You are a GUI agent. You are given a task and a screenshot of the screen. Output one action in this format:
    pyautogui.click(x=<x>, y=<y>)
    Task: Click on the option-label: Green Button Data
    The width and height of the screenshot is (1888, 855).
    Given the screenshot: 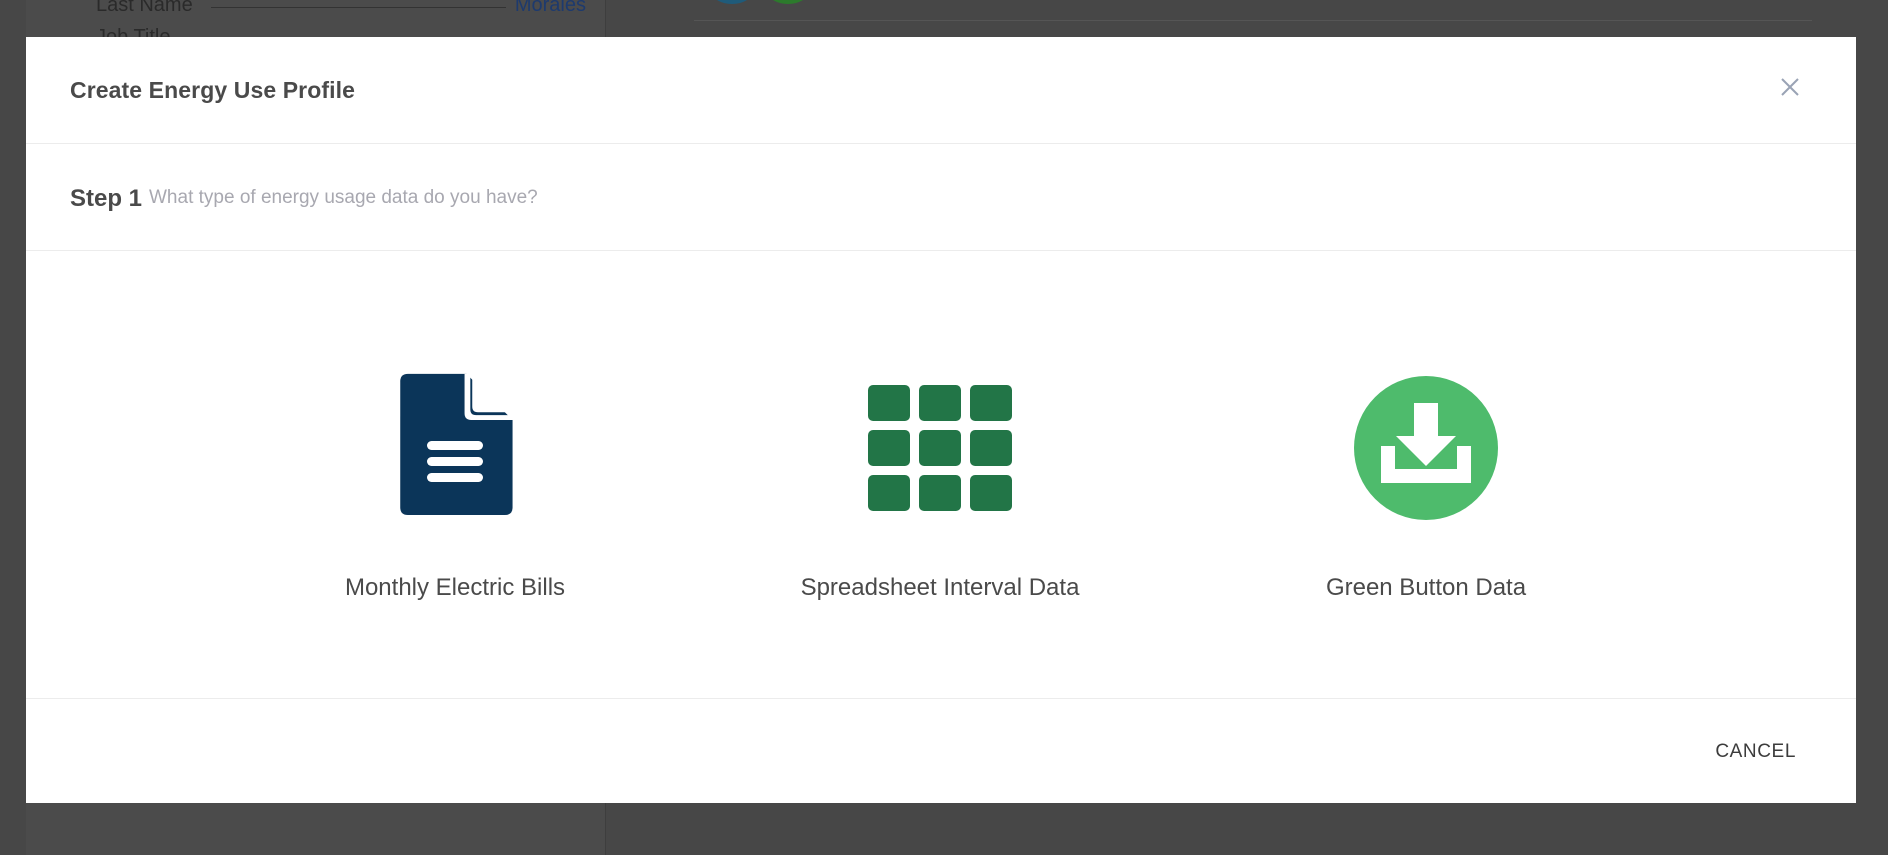 What is the action you would take?
    pyautogui.click(x=1426, y=587)
    